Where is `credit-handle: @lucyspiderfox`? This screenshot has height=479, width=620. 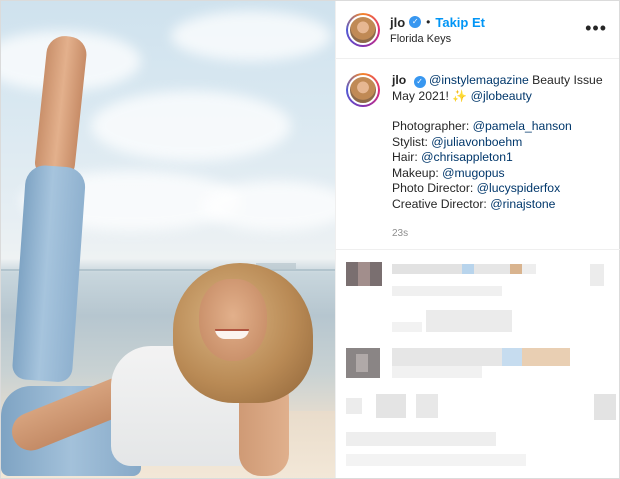 credit-handle: @lucyspiderfox is located at coordinates (519, 188).